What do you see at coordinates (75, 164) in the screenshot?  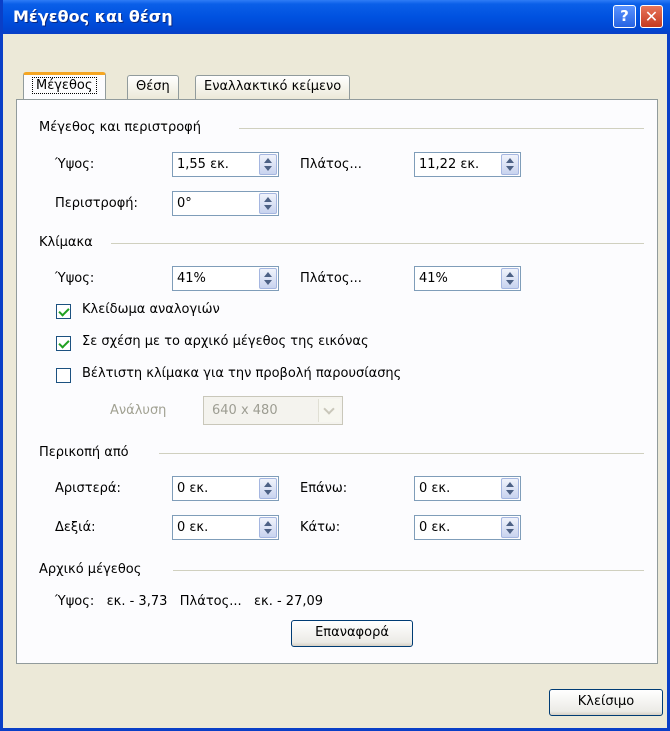 I see `size-height-label: Ύψος:` at bounding box center [75, 164].